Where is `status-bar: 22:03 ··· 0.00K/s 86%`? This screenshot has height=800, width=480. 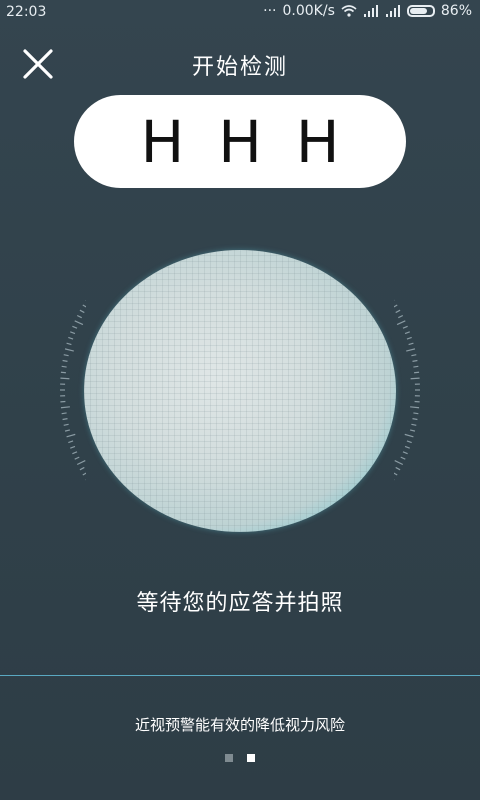
status-bar: 22:03 ··· 0.00K/s 86% is located at coordinates (240, 13).